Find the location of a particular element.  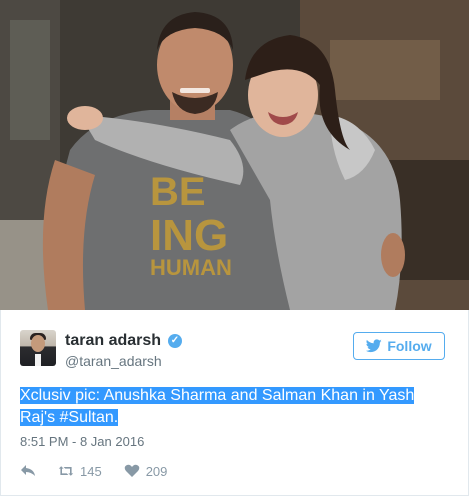

author-handle: @taran_adarsh is located at coordinates (113, 361).